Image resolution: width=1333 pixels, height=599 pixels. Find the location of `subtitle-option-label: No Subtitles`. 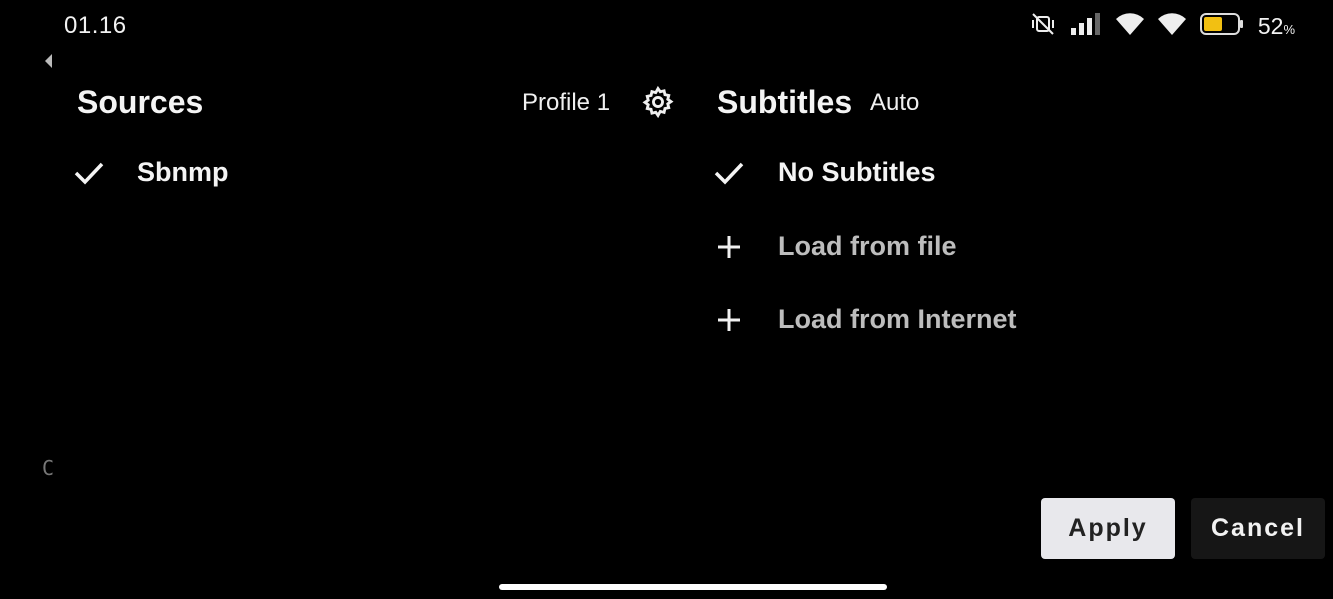

subtitle-option-label: No Subtitles is located at coordinates (857, 172).